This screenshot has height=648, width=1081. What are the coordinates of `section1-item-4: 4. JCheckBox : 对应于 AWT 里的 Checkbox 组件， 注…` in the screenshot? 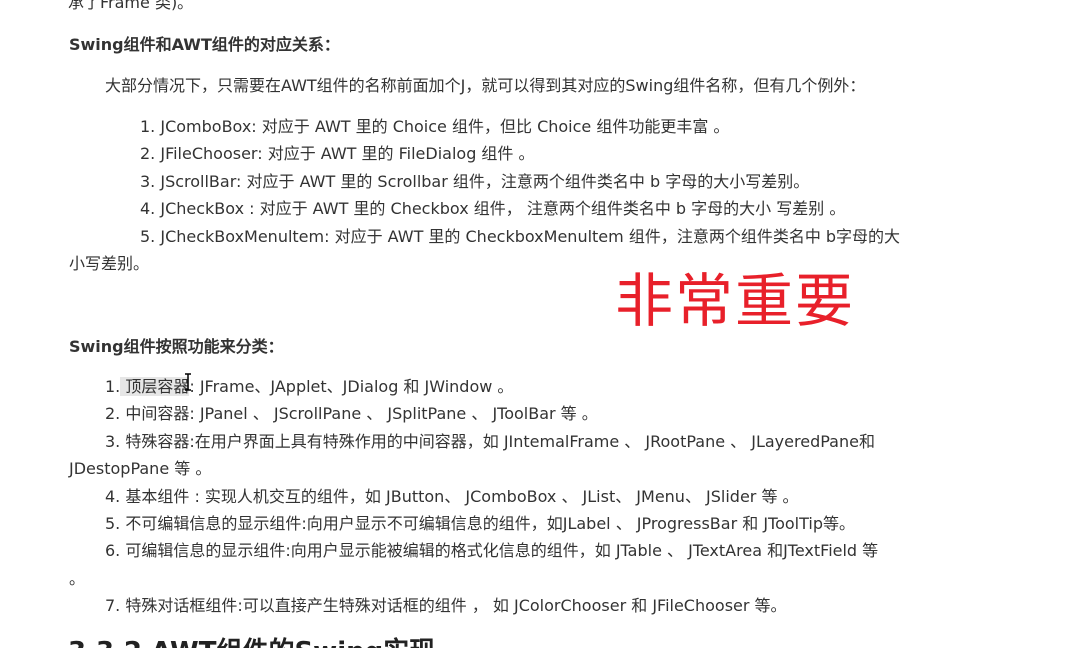 It's located at (493, 208).